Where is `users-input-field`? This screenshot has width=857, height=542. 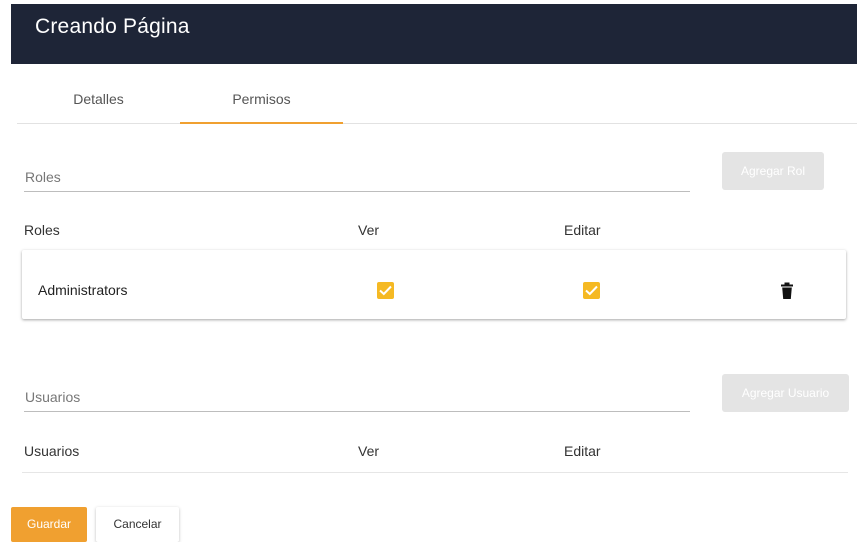
users-input-field is located at coordinates (357, 397).